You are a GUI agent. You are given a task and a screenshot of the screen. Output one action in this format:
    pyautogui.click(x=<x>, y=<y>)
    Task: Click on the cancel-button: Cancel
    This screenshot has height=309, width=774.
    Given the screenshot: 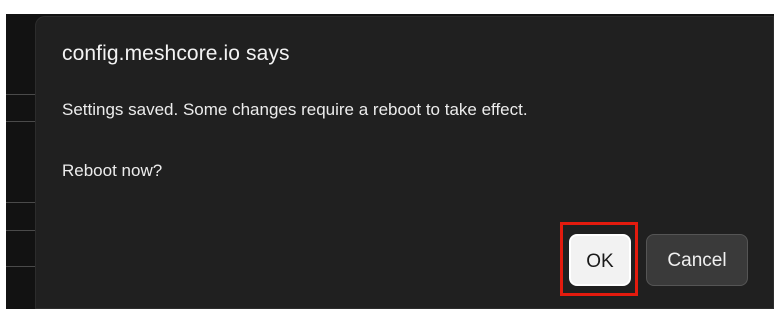 What is the action you would take?
    pyautogui.click(x=697, y=260)
    